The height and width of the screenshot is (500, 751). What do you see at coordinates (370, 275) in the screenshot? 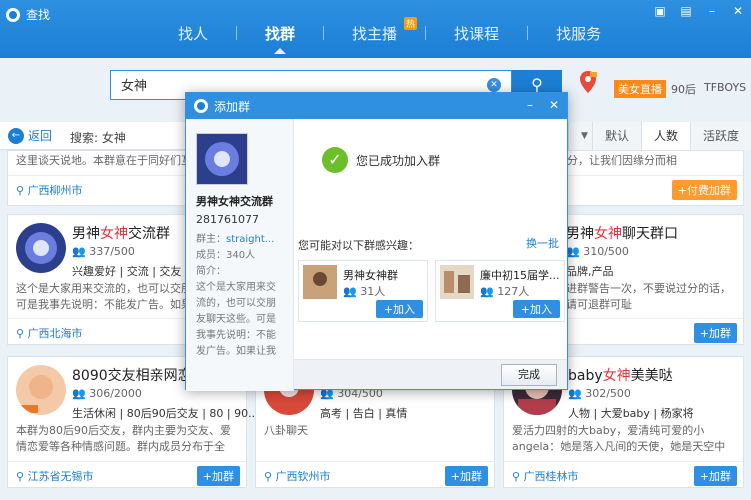
I see `suggested-group-name: 男神女神群` at bounding box center [370, 275].